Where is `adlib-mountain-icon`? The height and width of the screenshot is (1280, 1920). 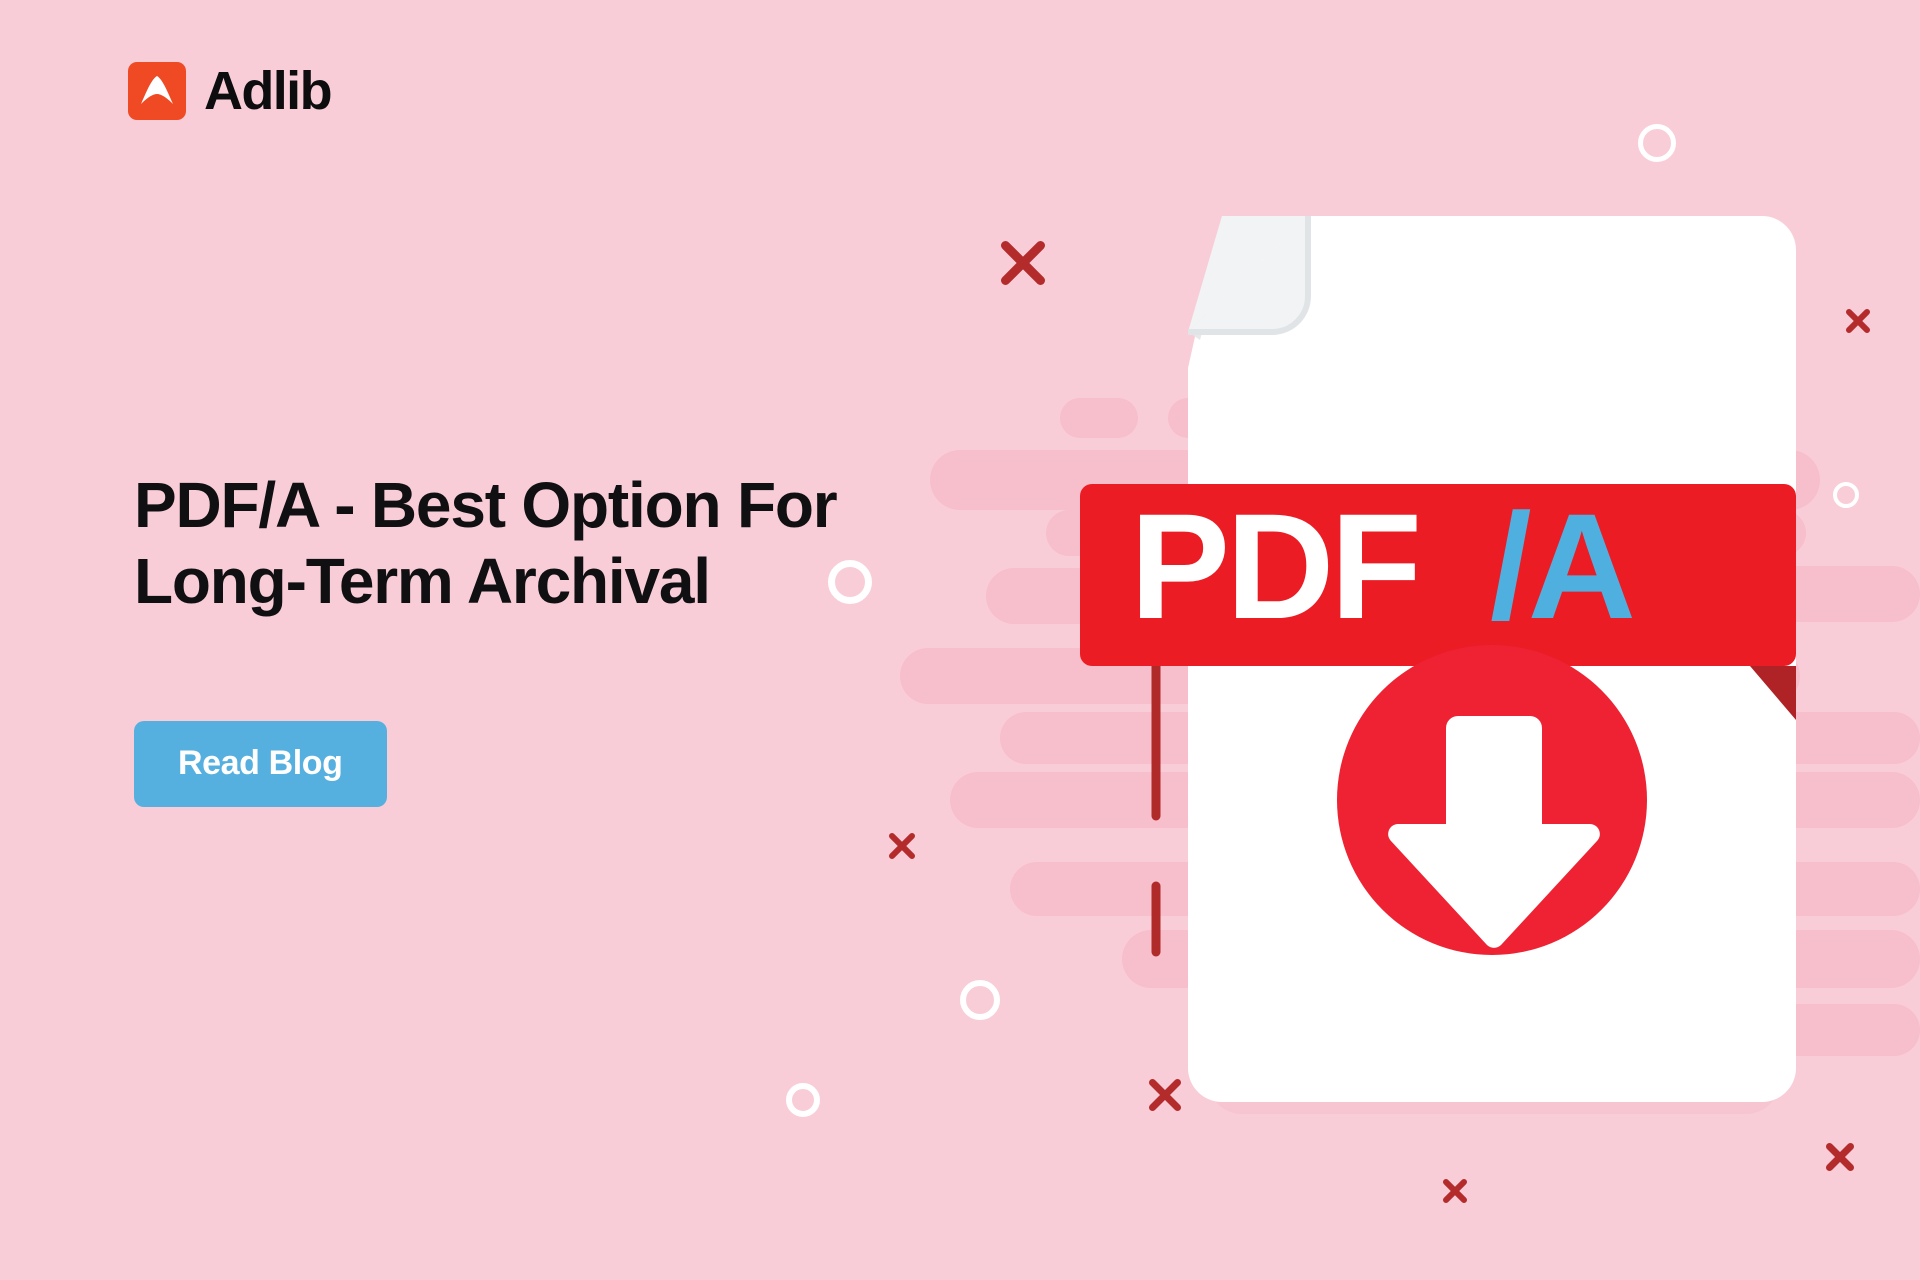
adlib-mountain-icon is located at coordinates (157, 91).